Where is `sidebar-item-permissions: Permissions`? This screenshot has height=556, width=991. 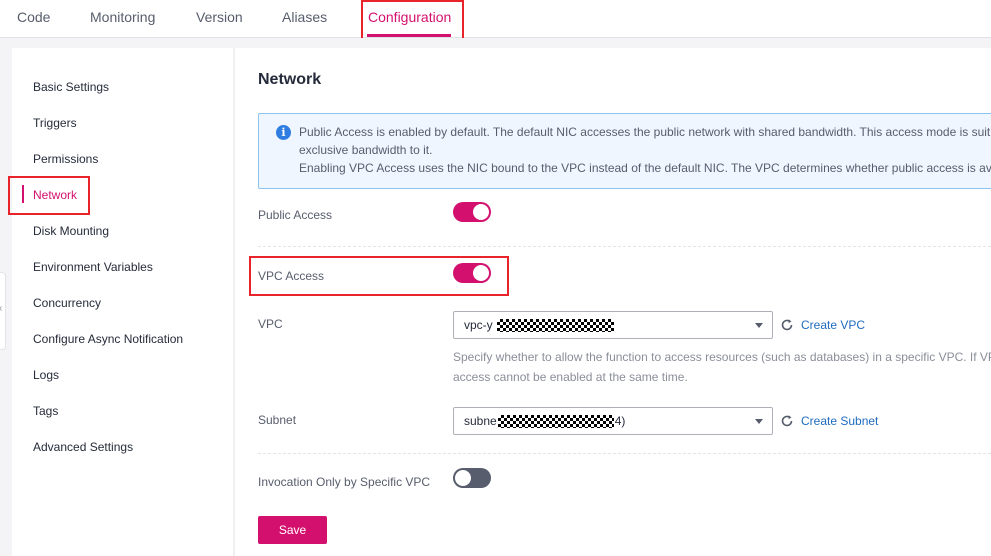
sidebar-item-permissions: Permissions is located at coordinates (65, 159).